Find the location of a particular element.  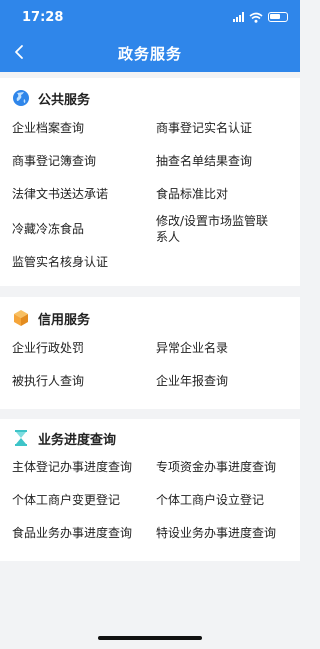

link-special-equipment-progress: 特设业务办事进度查询 is located at coordinates (216, 533).